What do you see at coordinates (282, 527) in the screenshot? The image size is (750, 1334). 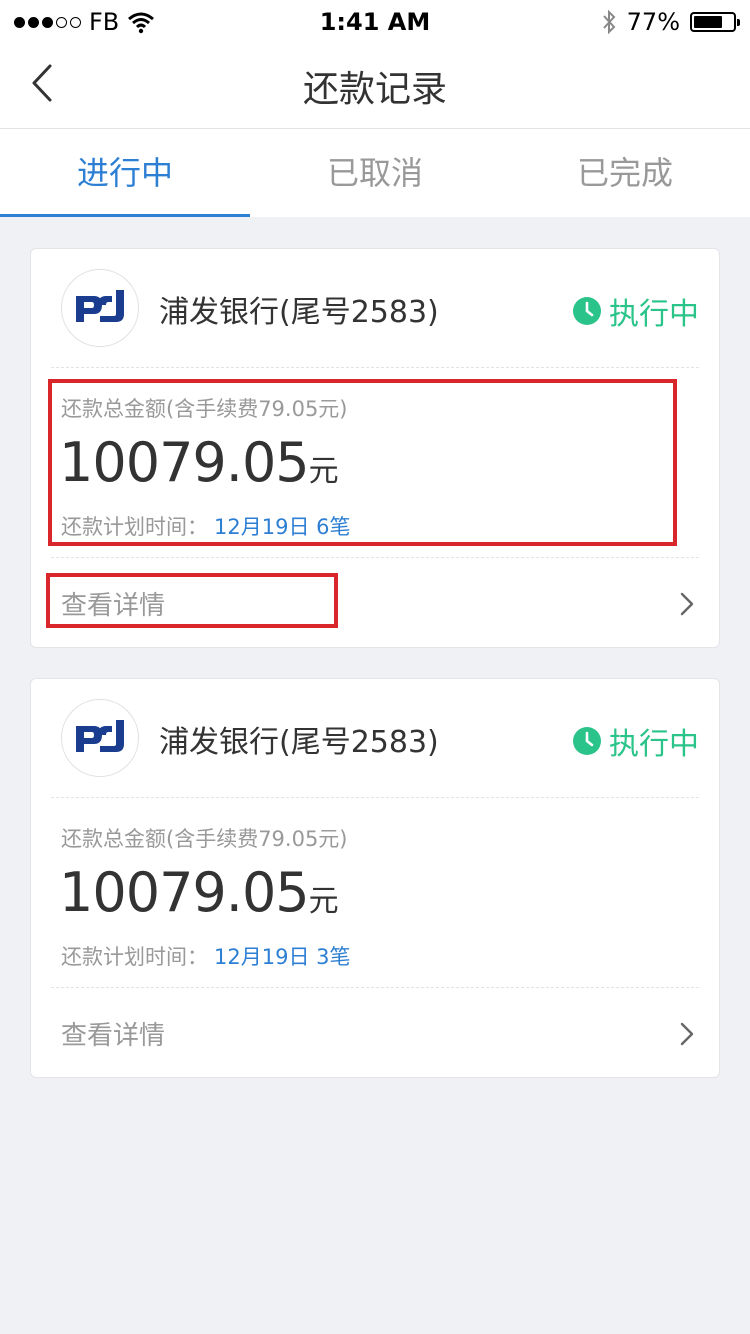 I see `plan-value: 12月19日 6笔` at bounding box center [282, 527].